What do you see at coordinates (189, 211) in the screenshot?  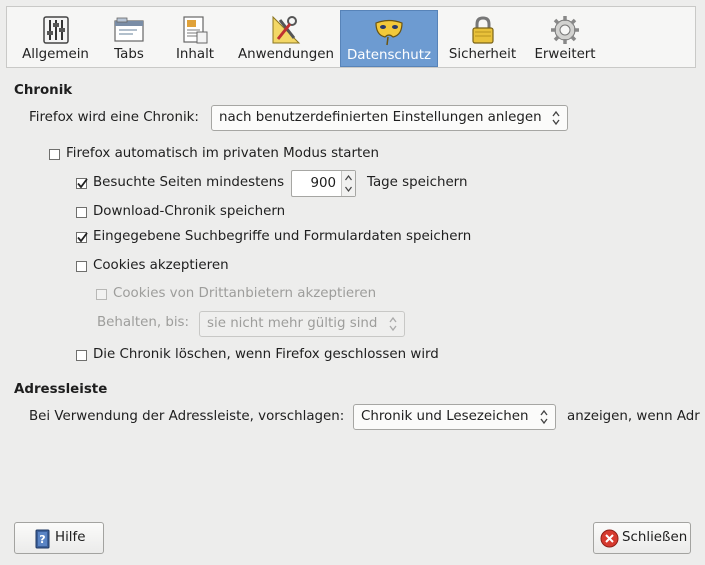 I see `download-history-label: Download-Chronik speichern` at bounding box center [189, 211].